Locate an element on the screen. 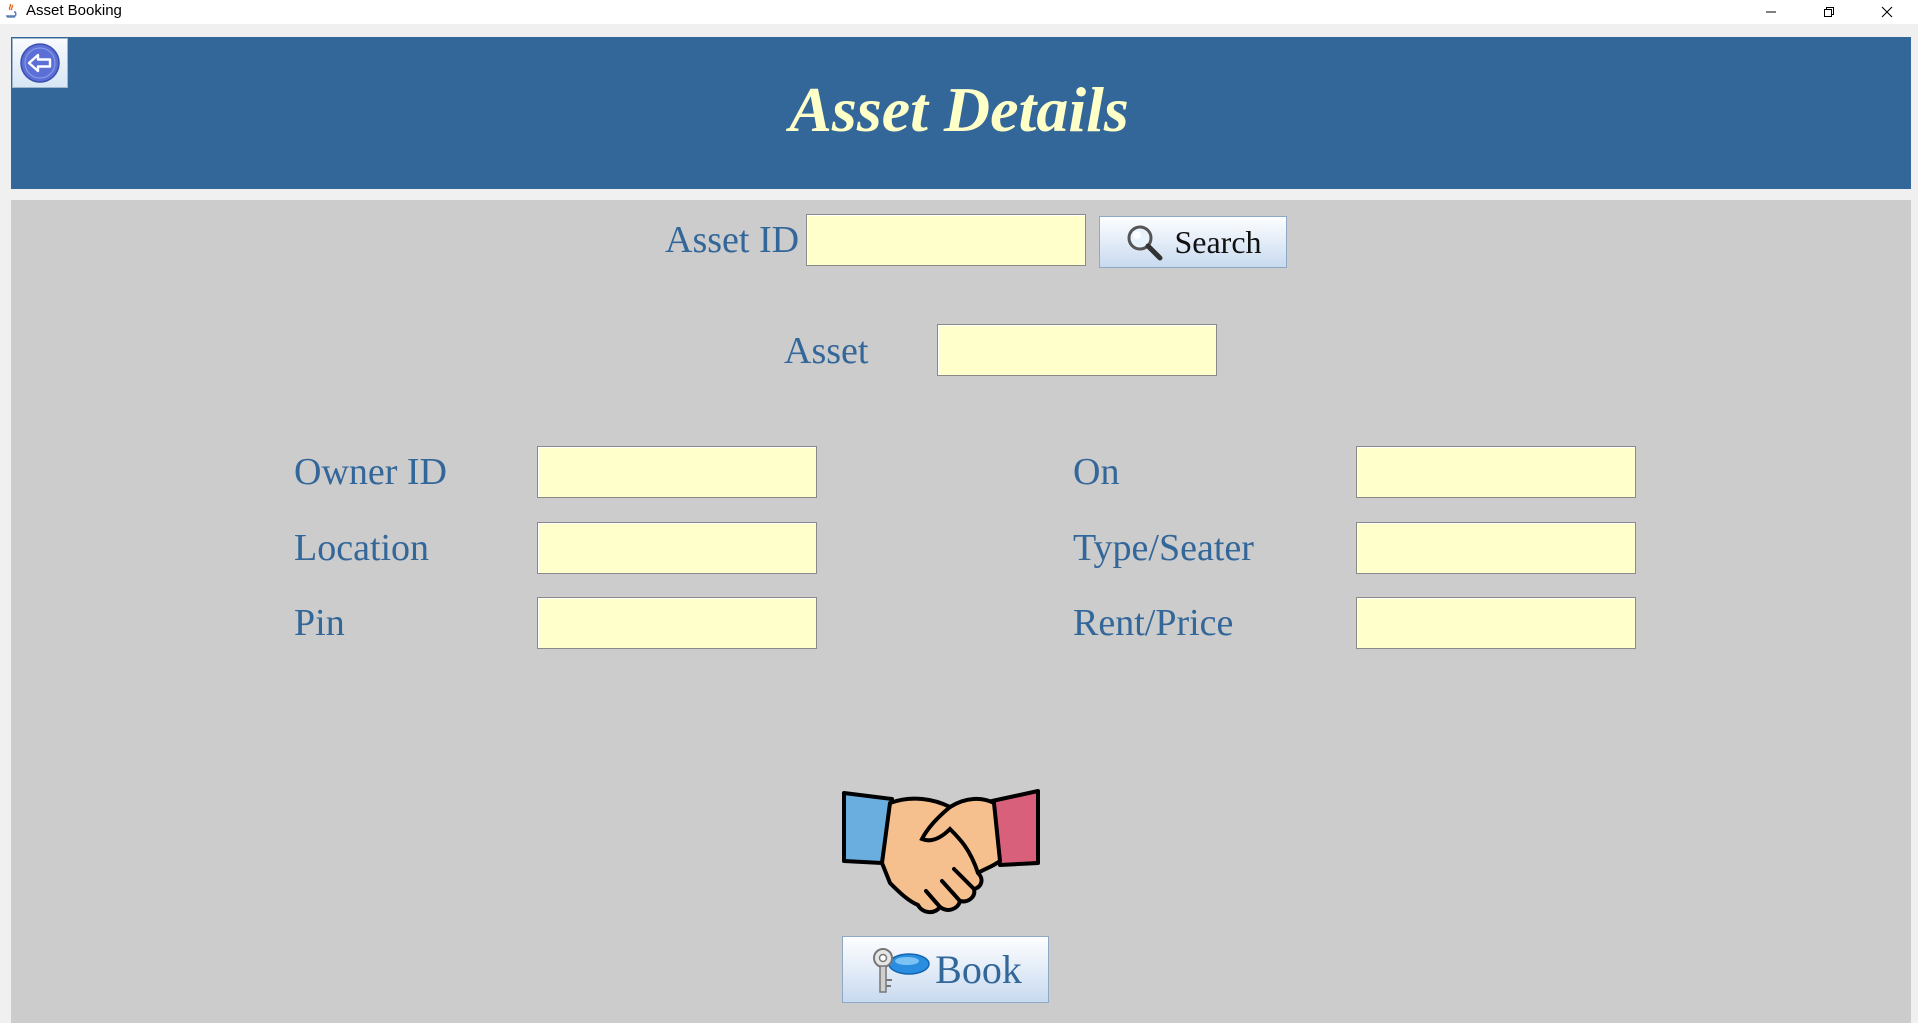 Image resolution: width=1918 pixels, height=1023 pixels. back-button is located at coordinates (40, 63).